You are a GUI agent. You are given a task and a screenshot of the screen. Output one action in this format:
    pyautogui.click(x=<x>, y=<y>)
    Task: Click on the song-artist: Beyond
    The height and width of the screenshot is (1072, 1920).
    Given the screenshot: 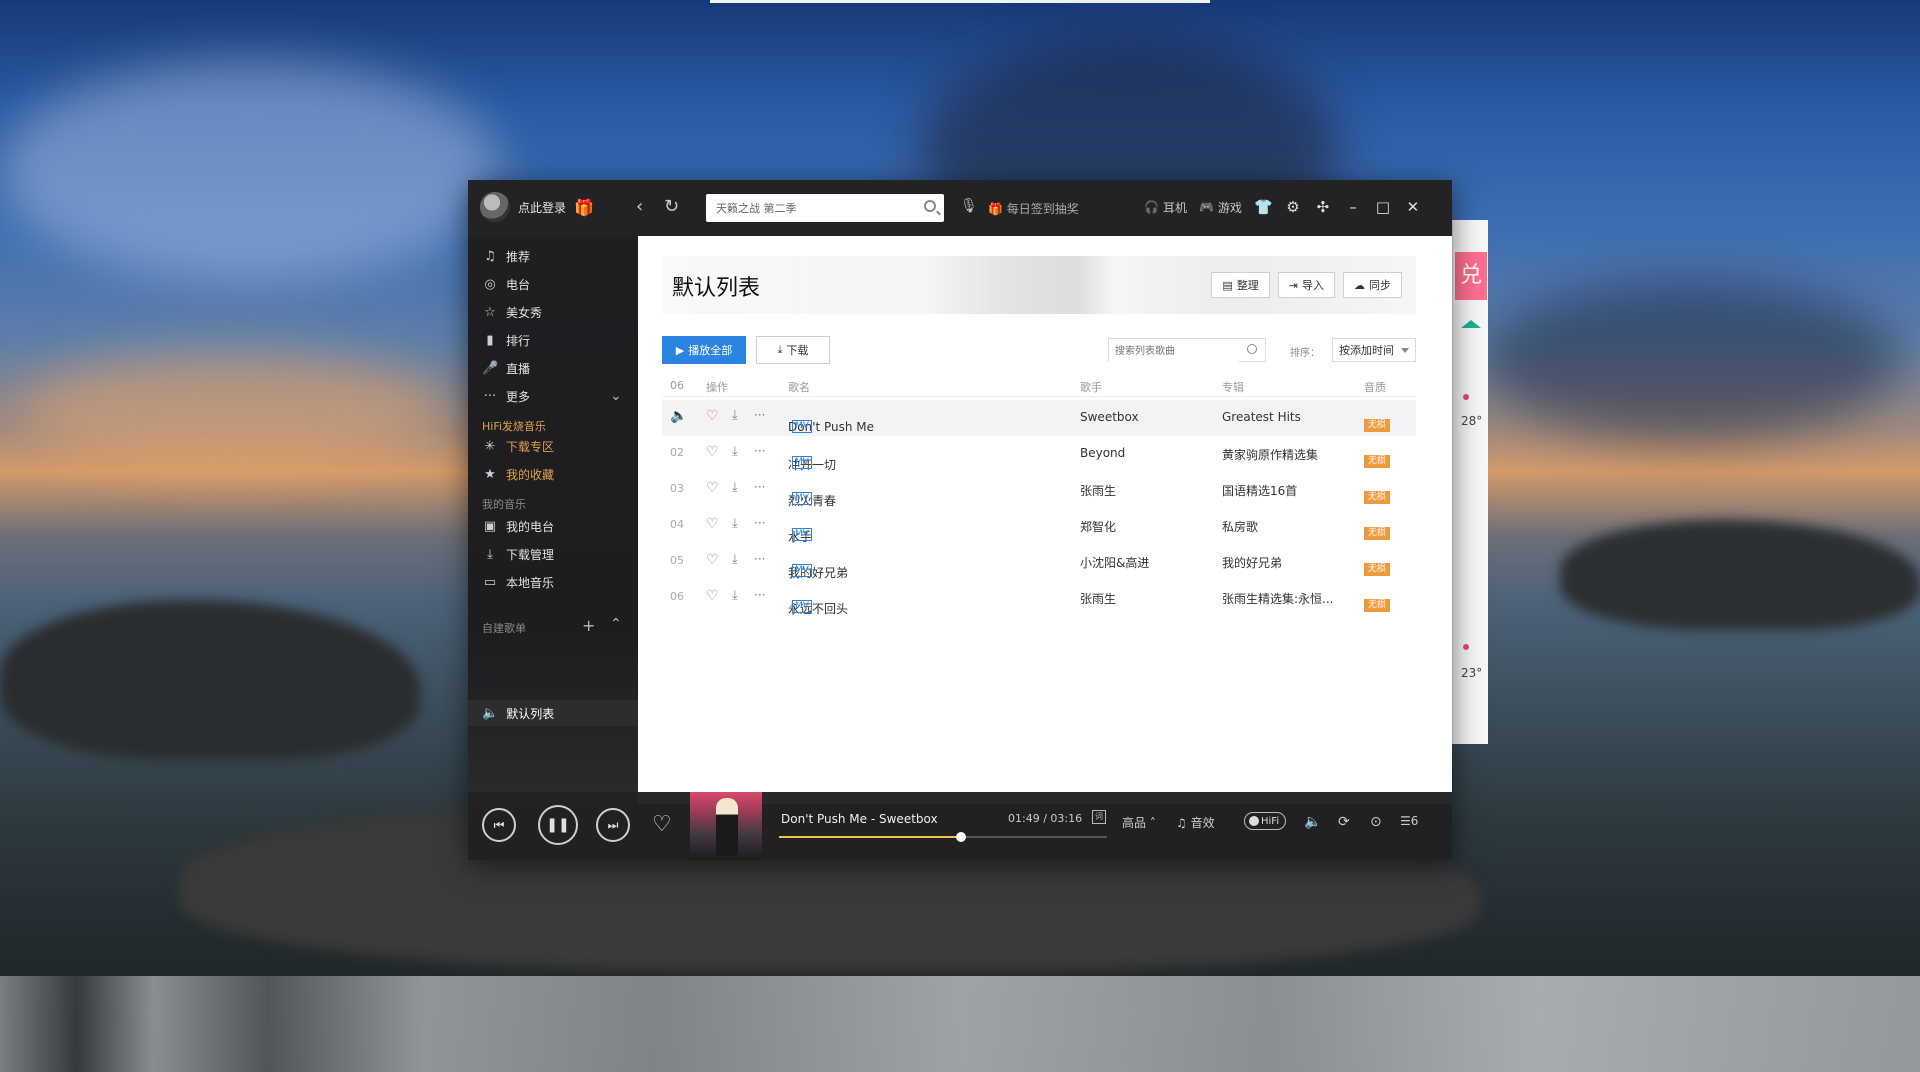 What is the action you would take?
    pyautogui.click(x=1102, y=453)
    